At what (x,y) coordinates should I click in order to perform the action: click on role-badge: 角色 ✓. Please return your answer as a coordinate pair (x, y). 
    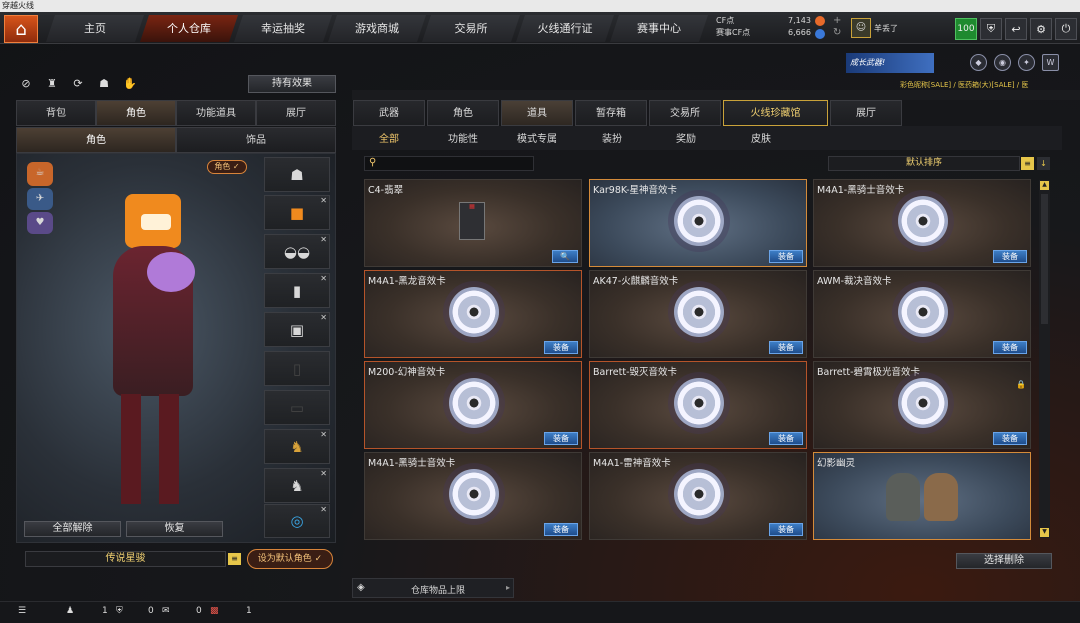
    Looking at the image, I should click on (227, 167).